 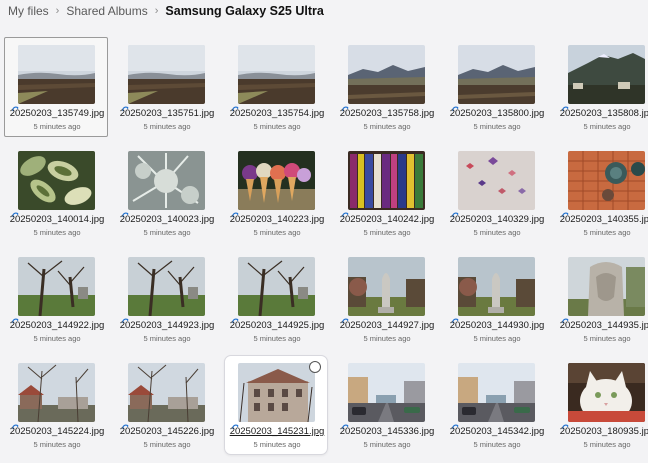 I want to click on file-tile: 20250203_135758.jpg 5 minutes ago, so click(x=386, y=87).